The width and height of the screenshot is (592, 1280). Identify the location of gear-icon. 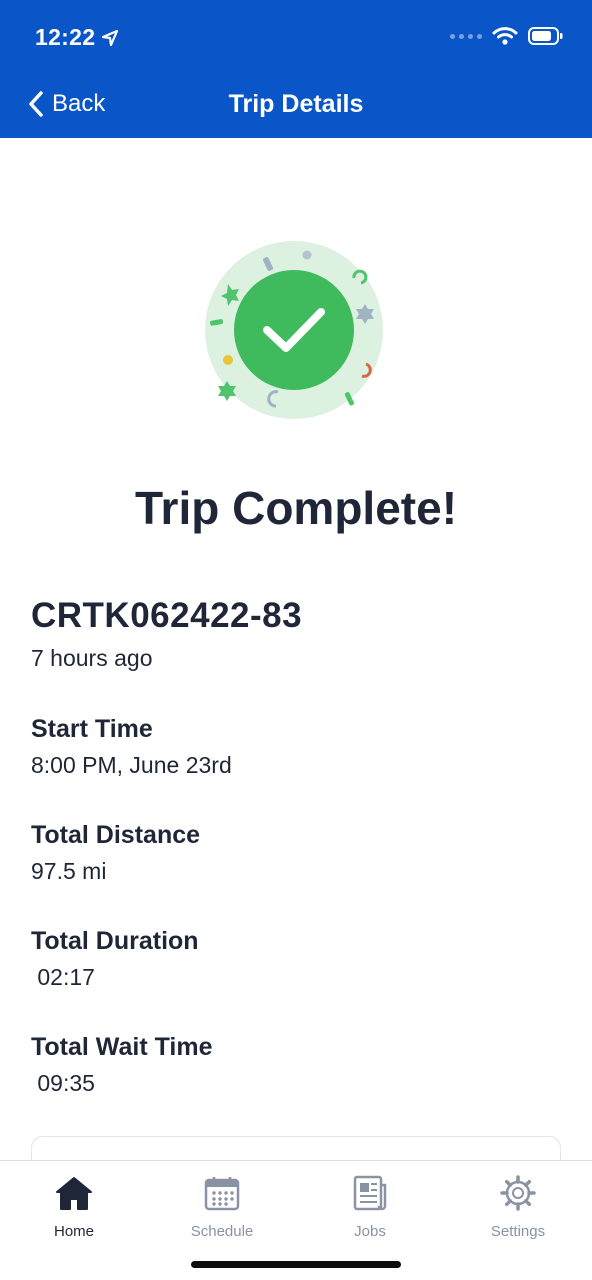
(518, 1193).